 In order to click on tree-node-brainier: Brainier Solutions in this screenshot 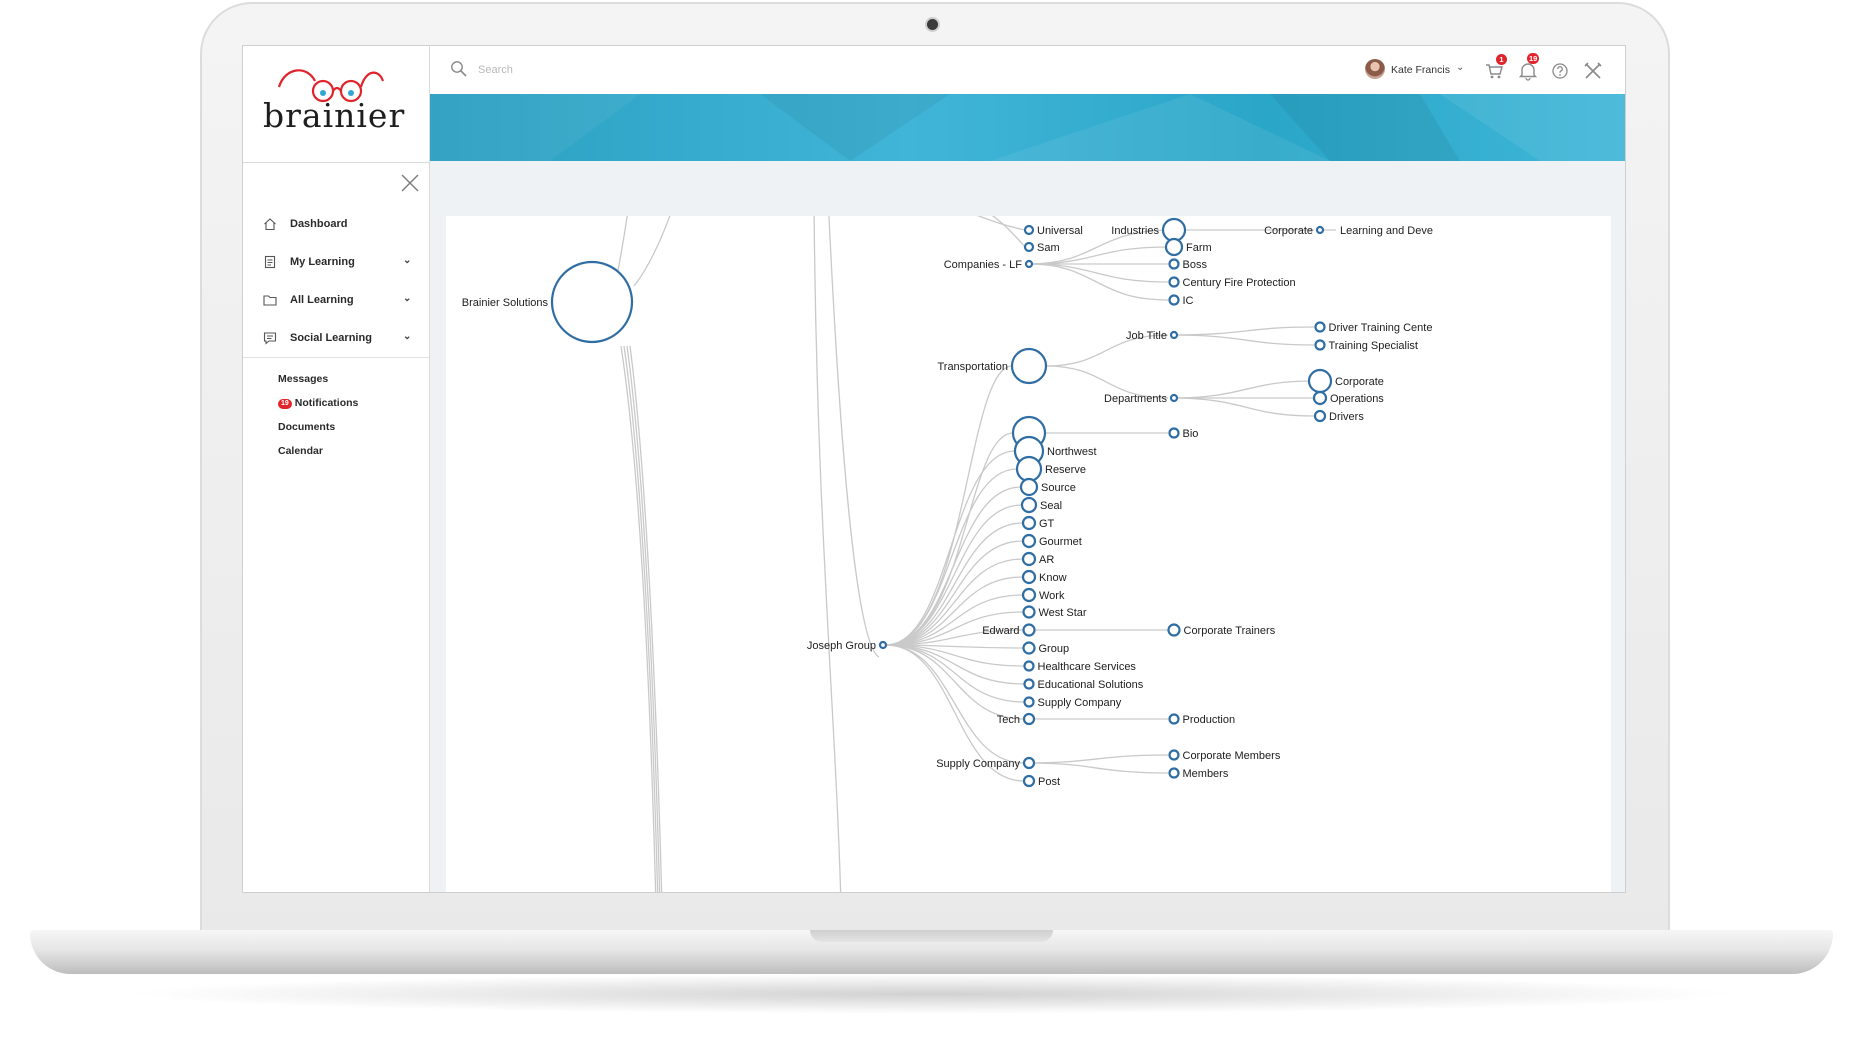, I will do `click(548, 302)`.